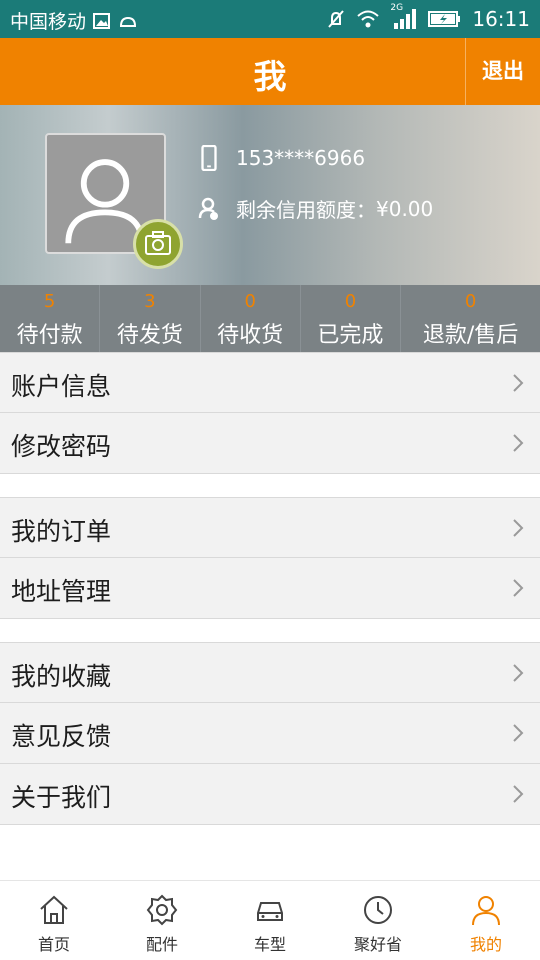 The width and height of the screenshot is (540, 960). I want to click on home-icon, so click(54, 909).